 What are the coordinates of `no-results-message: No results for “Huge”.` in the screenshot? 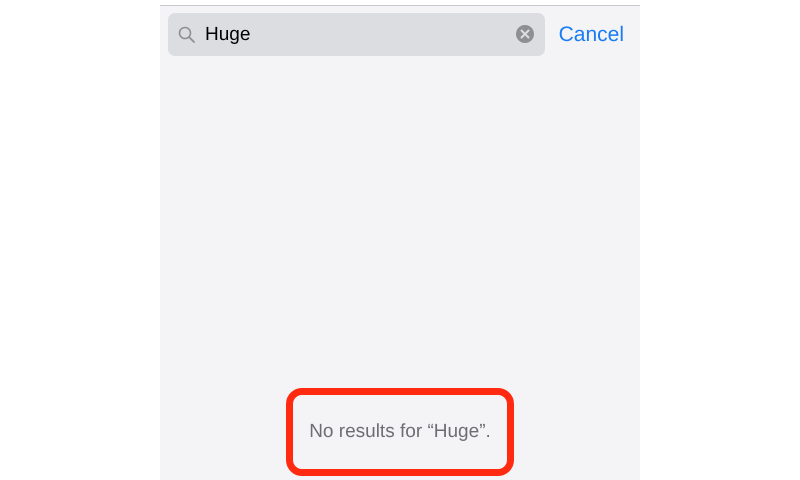 It's located at (400, 432).